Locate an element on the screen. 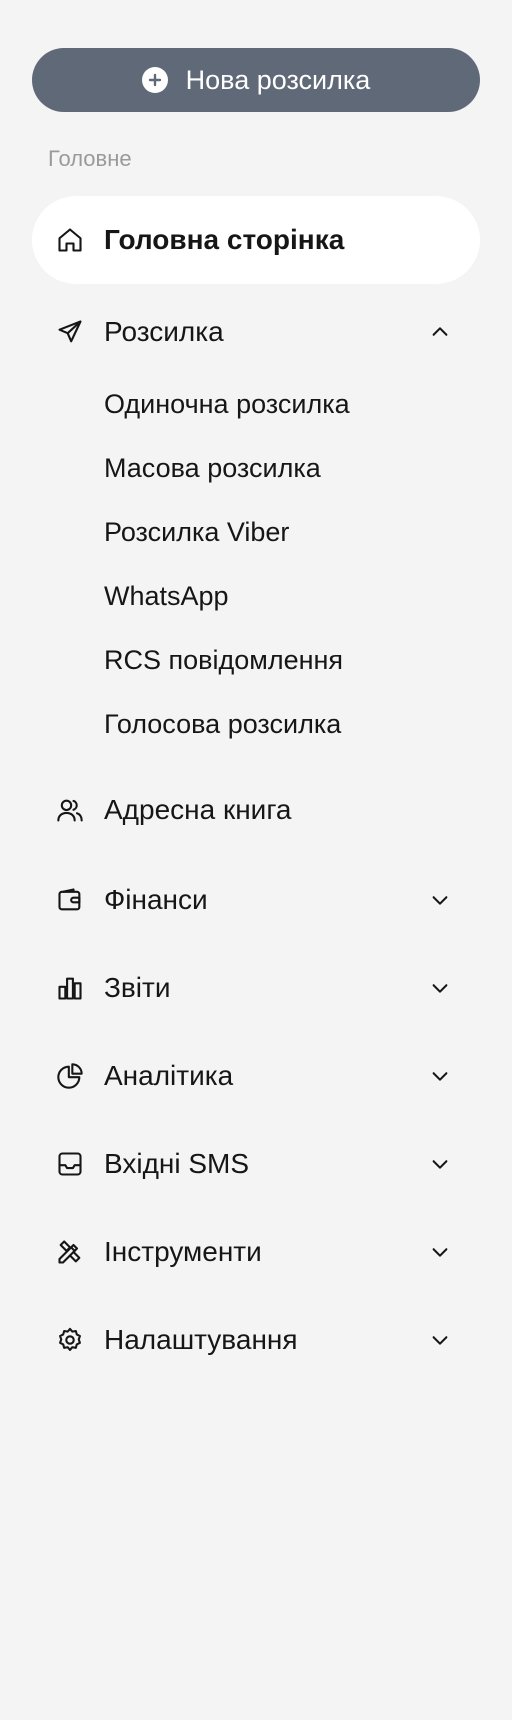  sidebar-item-reports: Звіти is located at coordinates (256, 988).